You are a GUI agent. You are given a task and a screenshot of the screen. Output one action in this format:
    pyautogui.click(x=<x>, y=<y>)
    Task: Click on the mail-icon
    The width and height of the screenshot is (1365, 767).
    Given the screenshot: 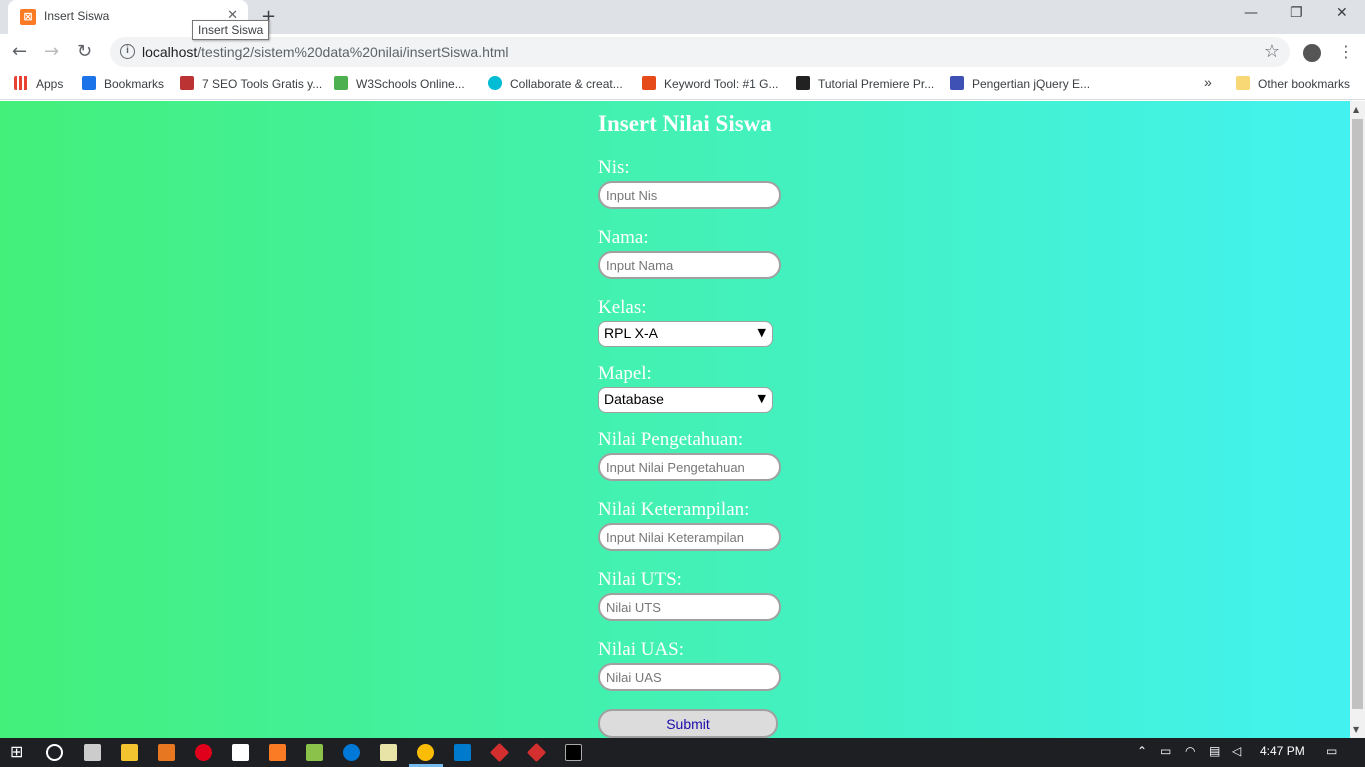 What is the action you would take?
    pyautogui.click(x=240, y=752)
    